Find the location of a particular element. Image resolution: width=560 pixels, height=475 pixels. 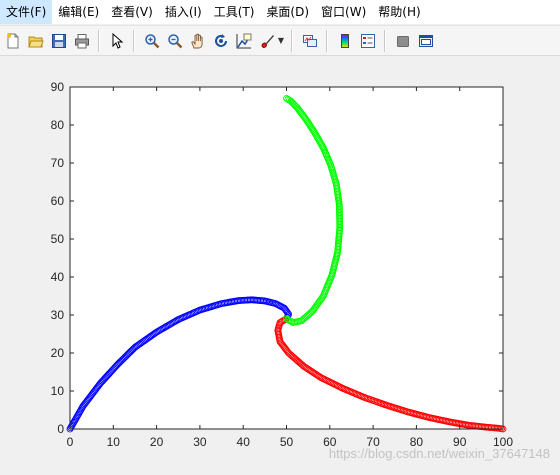

save-icon is located at coordinates (59, 40).